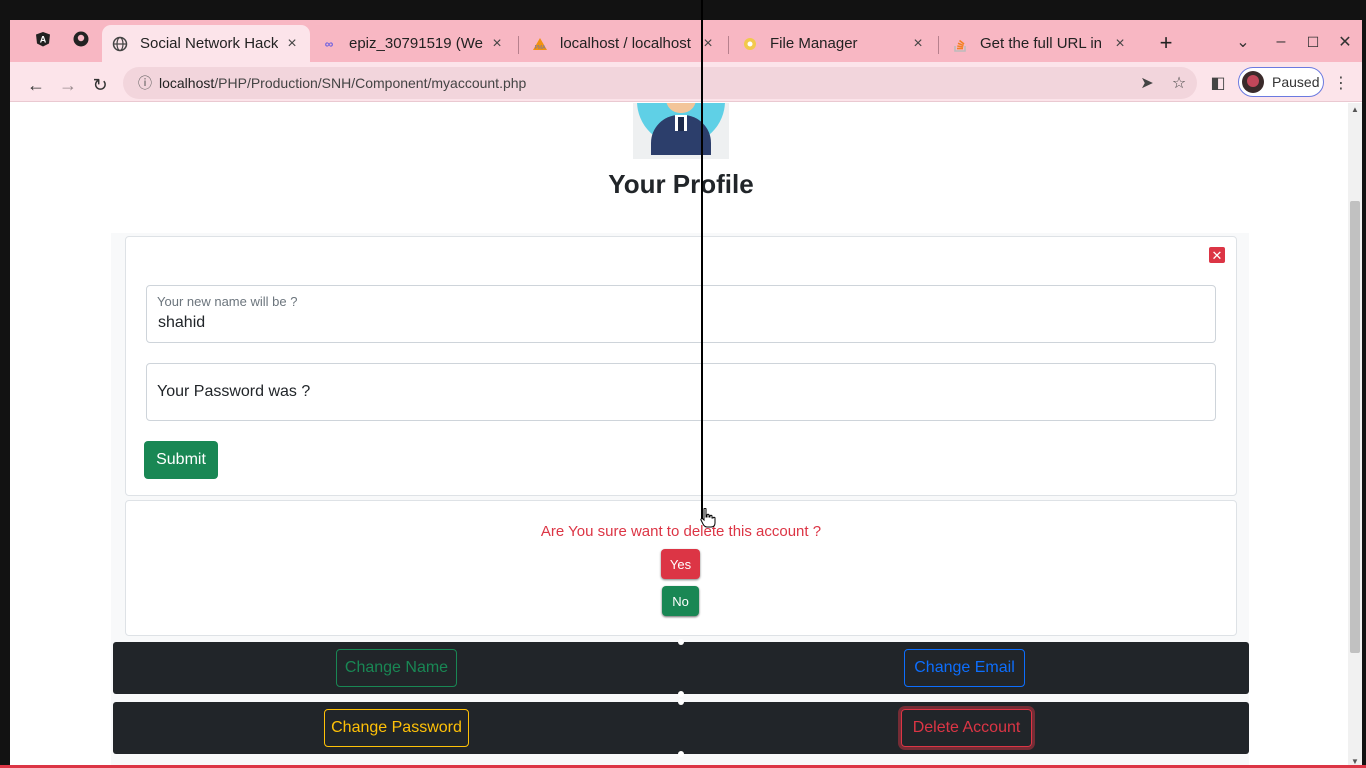  I want to click on send-icon: ➤, so click(1147, 83).